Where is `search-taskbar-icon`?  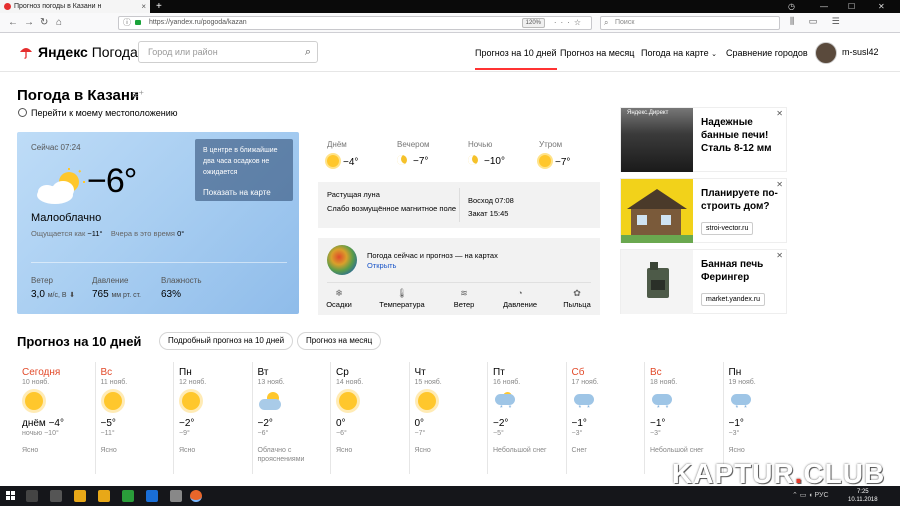 search-taskbar-icon is located at coordinates (32, 496).